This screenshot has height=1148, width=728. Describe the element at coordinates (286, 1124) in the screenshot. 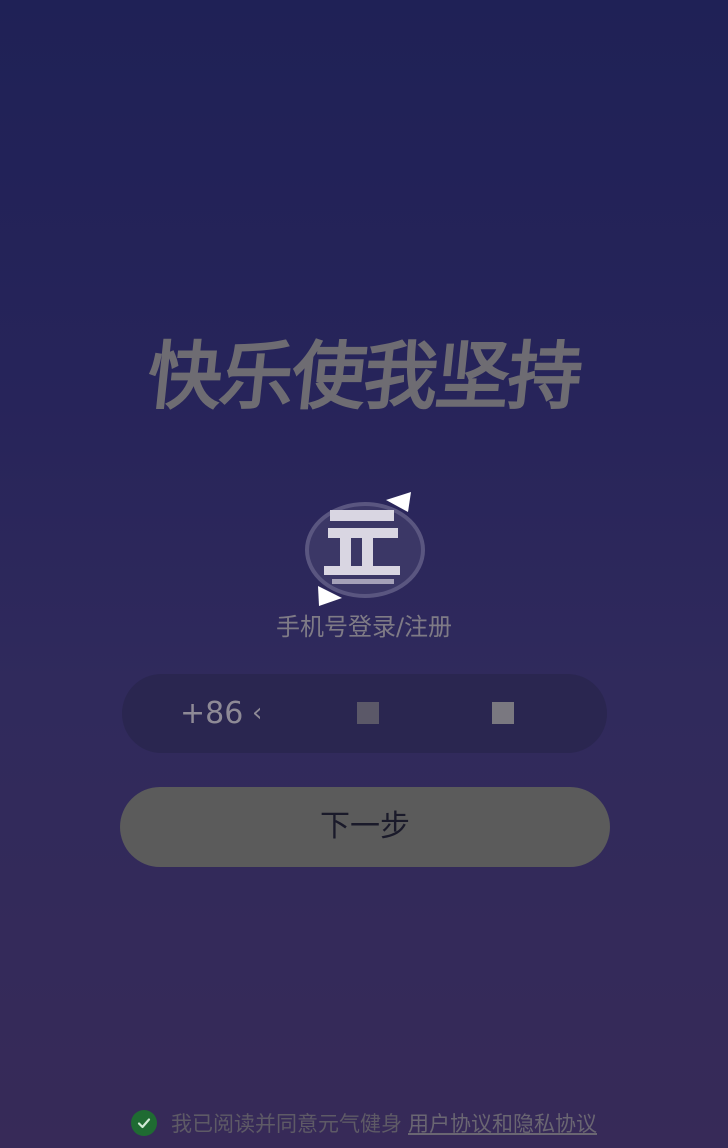

I see `agreement-text: 我已阅读并同意元气健身` at that location.